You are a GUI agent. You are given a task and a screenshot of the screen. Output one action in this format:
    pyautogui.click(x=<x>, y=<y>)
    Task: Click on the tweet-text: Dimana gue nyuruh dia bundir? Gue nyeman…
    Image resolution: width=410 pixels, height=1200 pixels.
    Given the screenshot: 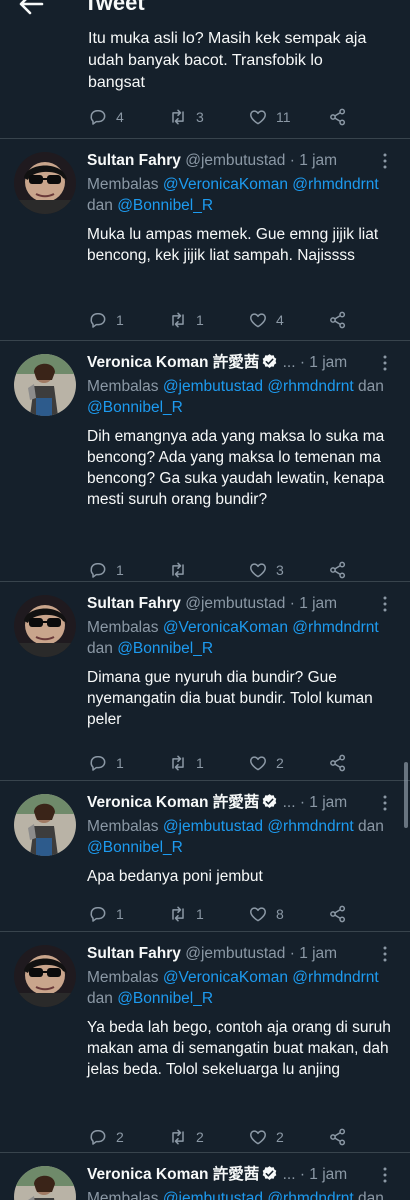 What is the action you would take?
    pyautogui.click(x=230, y=698)
    